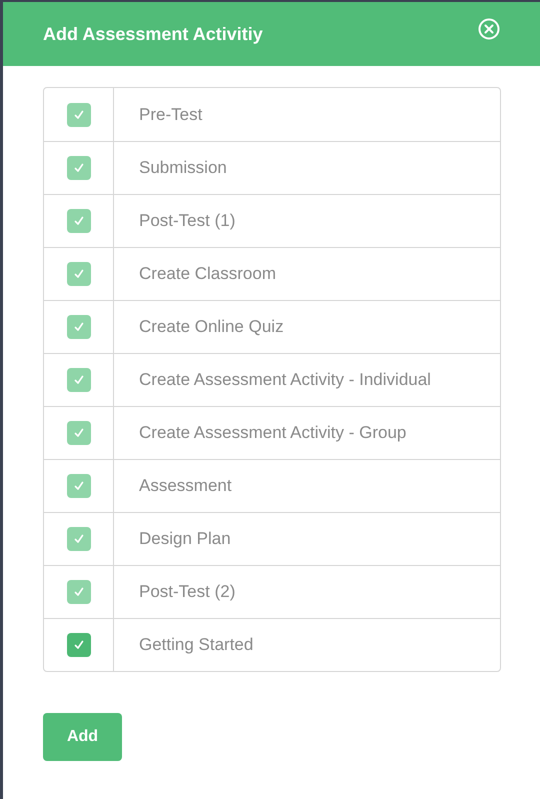  What do you see at coordinates (272, 433) in the screenshot?
I see `activity-label: Create Assessment Activity - Group` at bounding box center [272, 433].